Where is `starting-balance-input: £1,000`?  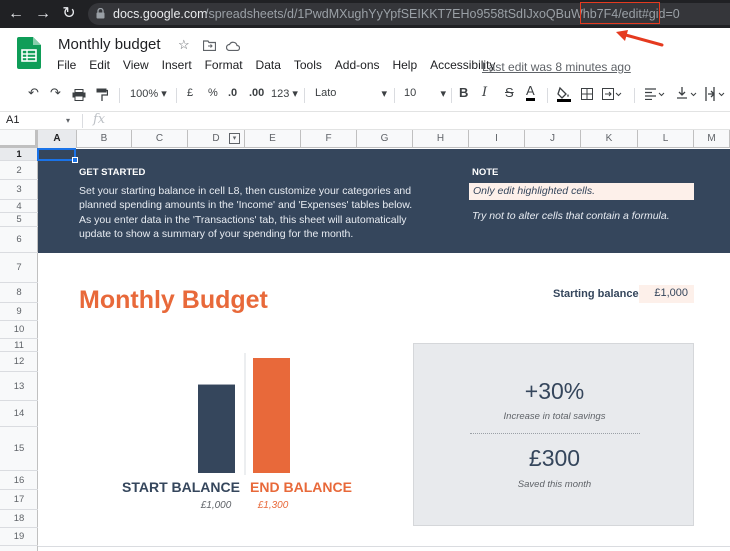
starting-balance-input: £1,000 is located at coordinates (666, 294).